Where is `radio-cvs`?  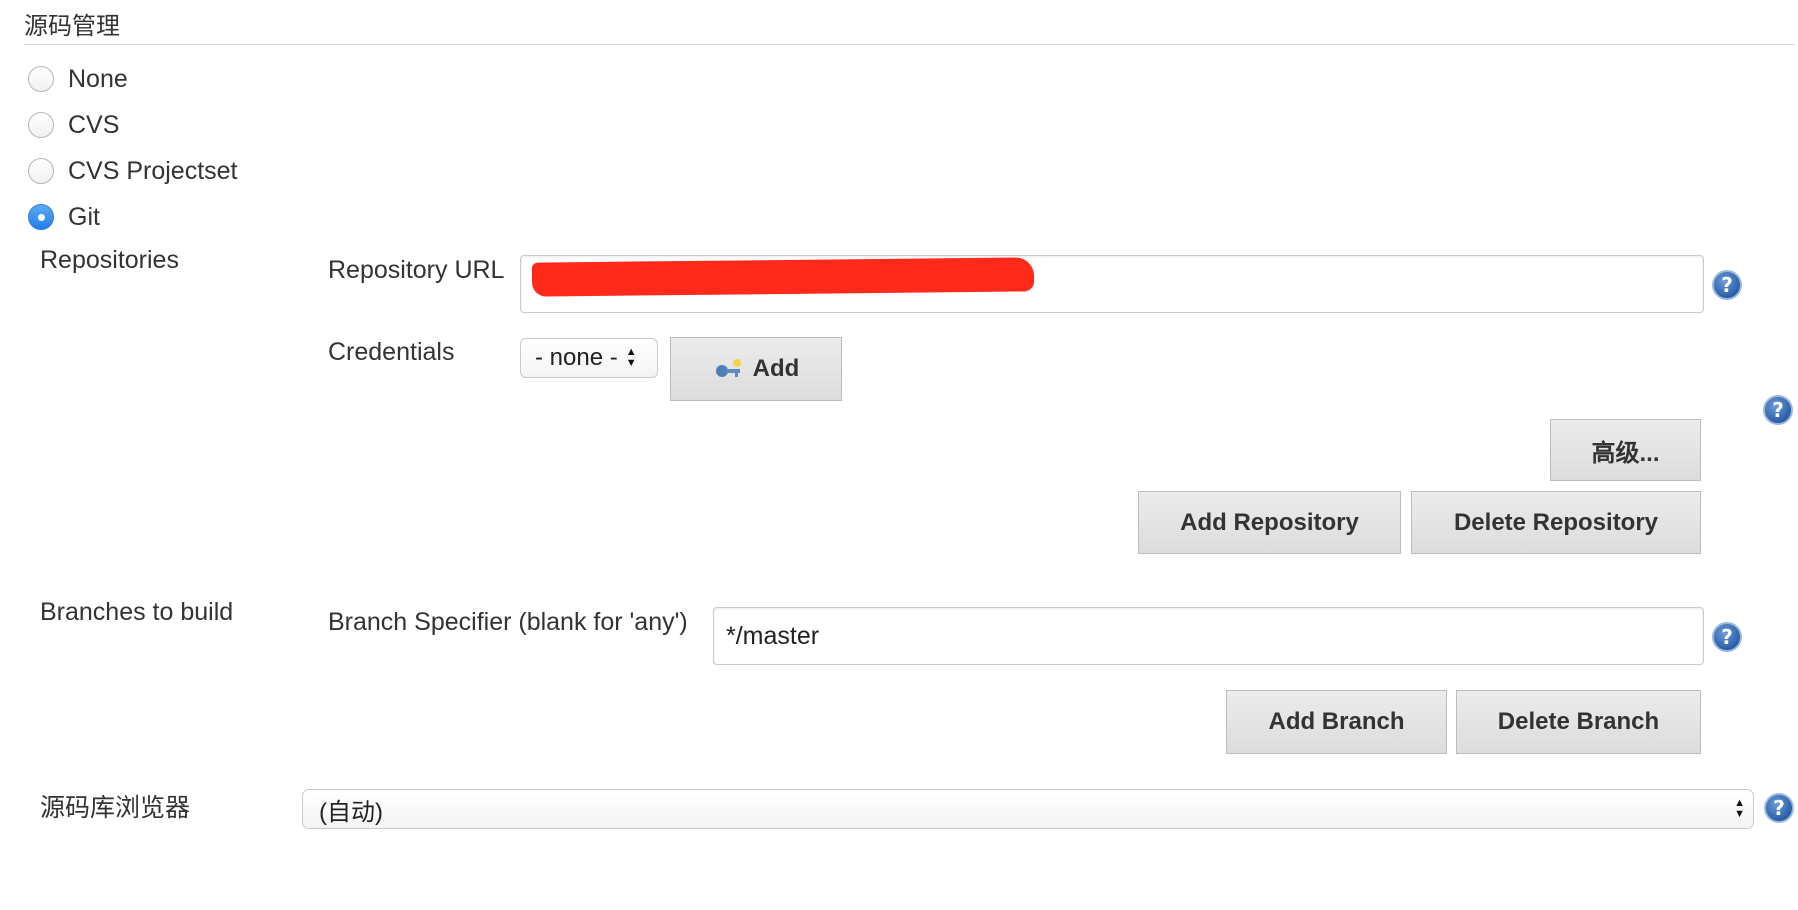
radio-cvs is located at coordinates (41, 125).